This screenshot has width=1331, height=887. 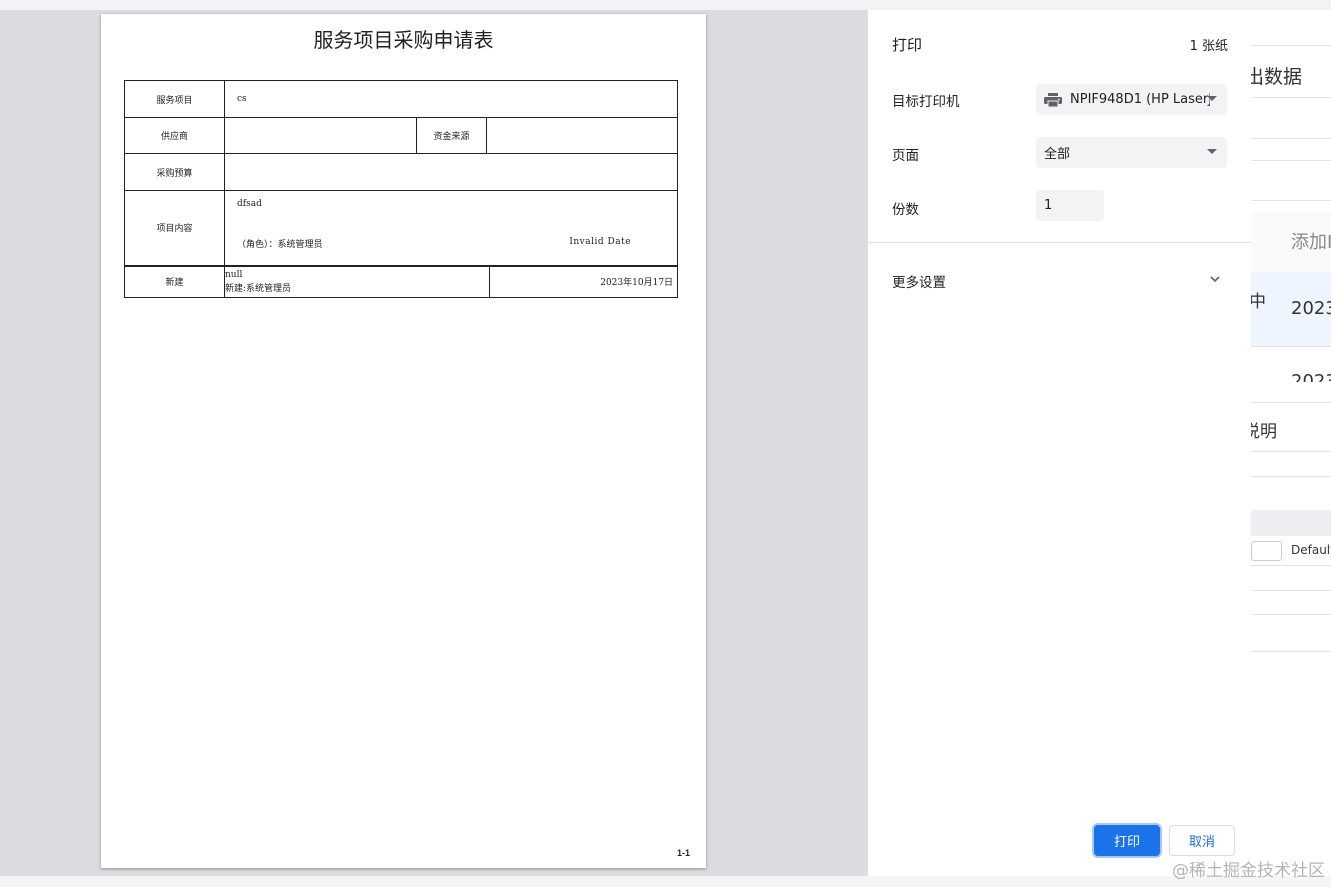 What do you see at coordinates (249, 204) in the screenshot?
I see `content-value: dfsad` at bounding box center [249, 204].